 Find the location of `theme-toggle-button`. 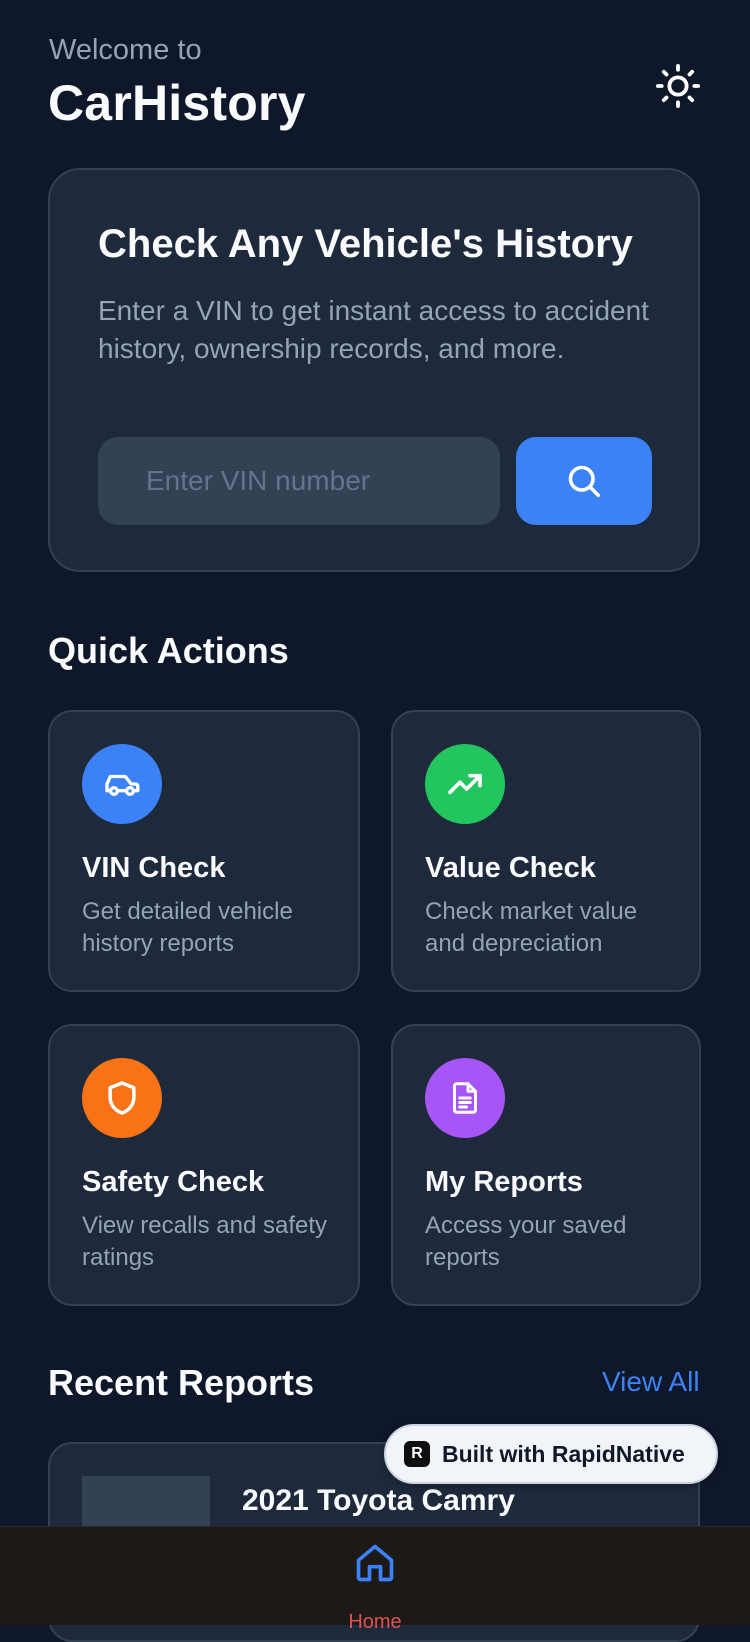

theme-toggle-button is located at coordinates (678, 86).